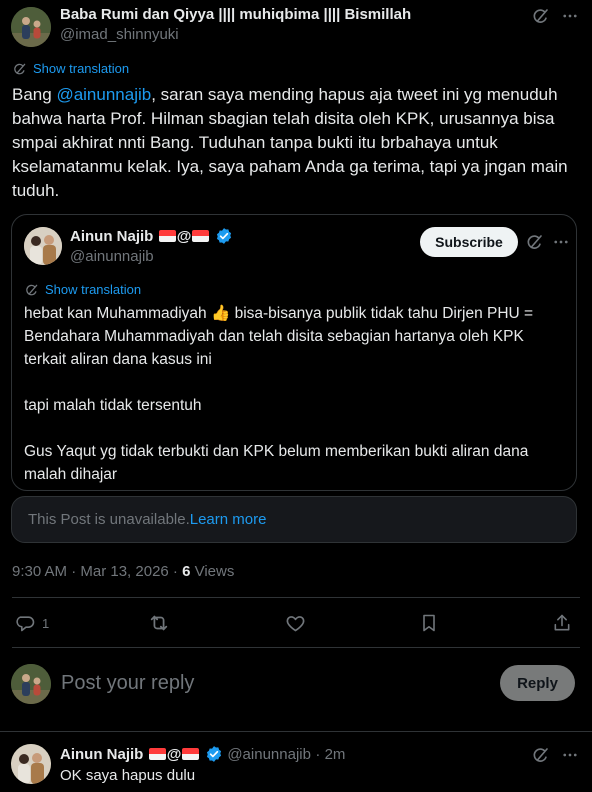  Describe the element at coordinates (103, 94) in the screenshot. I see `mention-link: @ainunnajib` at that location.